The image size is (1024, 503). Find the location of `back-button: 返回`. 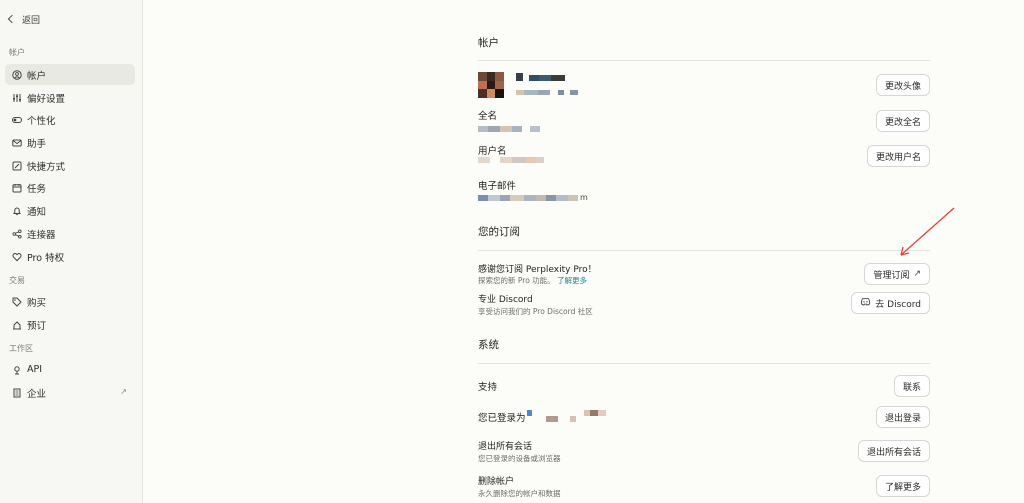

back-button: 返回 is located at coordinates (24, 19).